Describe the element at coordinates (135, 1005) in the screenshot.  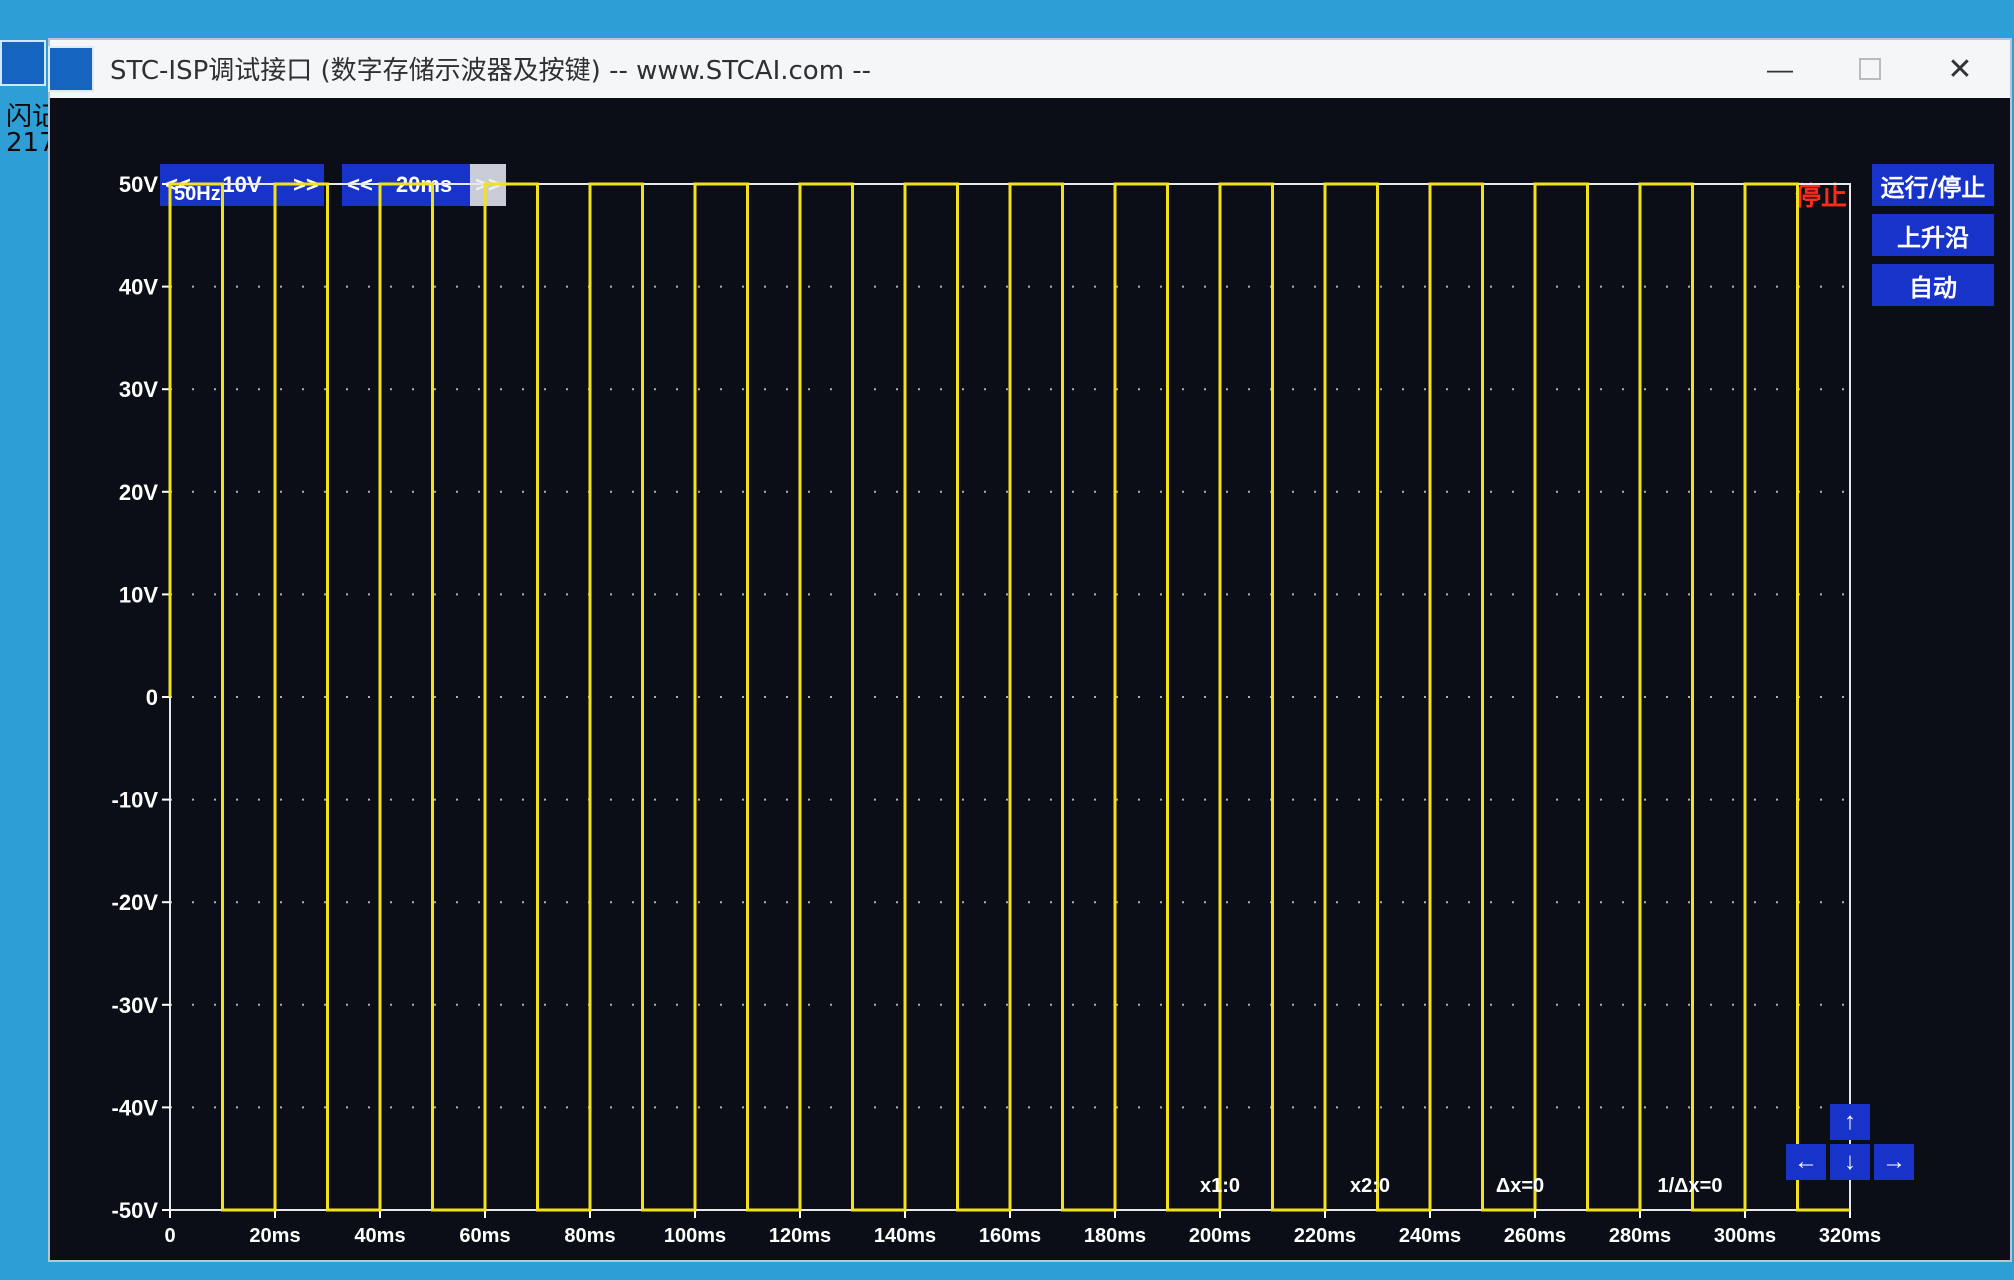
I see `y-tick-label: -30V` at that location.